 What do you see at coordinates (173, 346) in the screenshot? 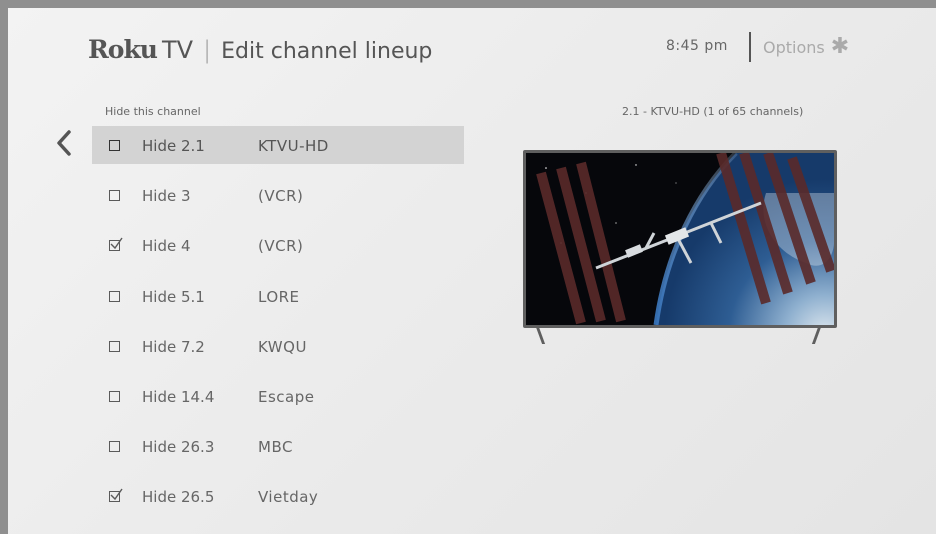
I see `hide-label: Hide 7.2` at bounding box center [173, 346].